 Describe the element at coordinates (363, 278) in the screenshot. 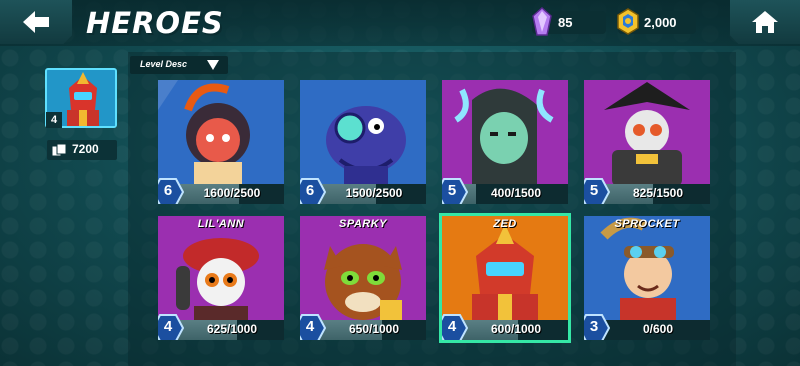

I see `hero-card: SPARKY 650/1000 4` at that location.